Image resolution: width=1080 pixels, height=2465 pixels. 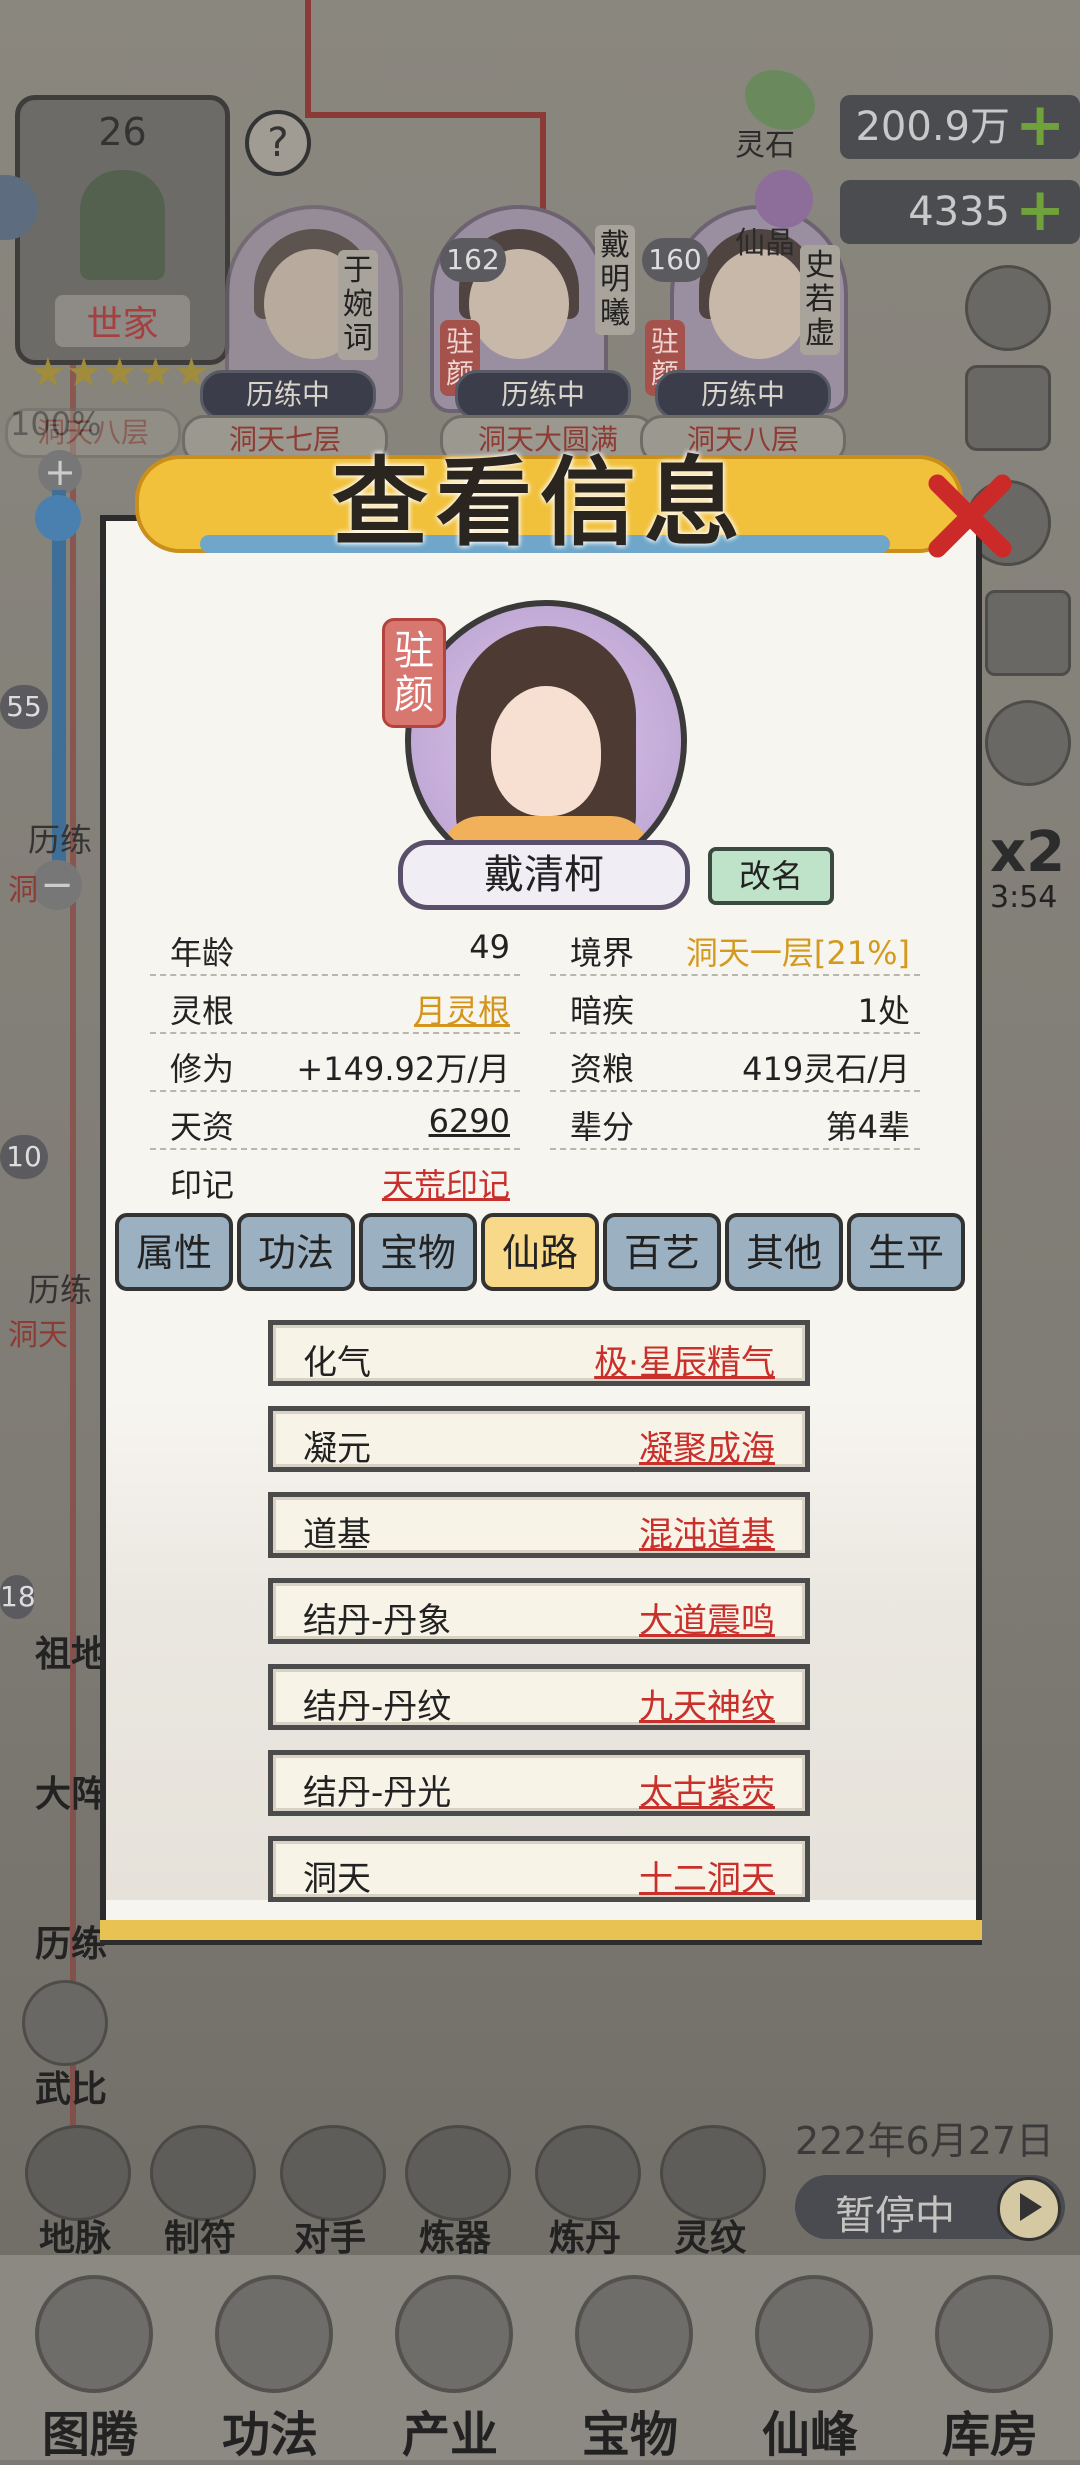 I want to click on nav-totem: 图腾, so click(x=90, y=2359).